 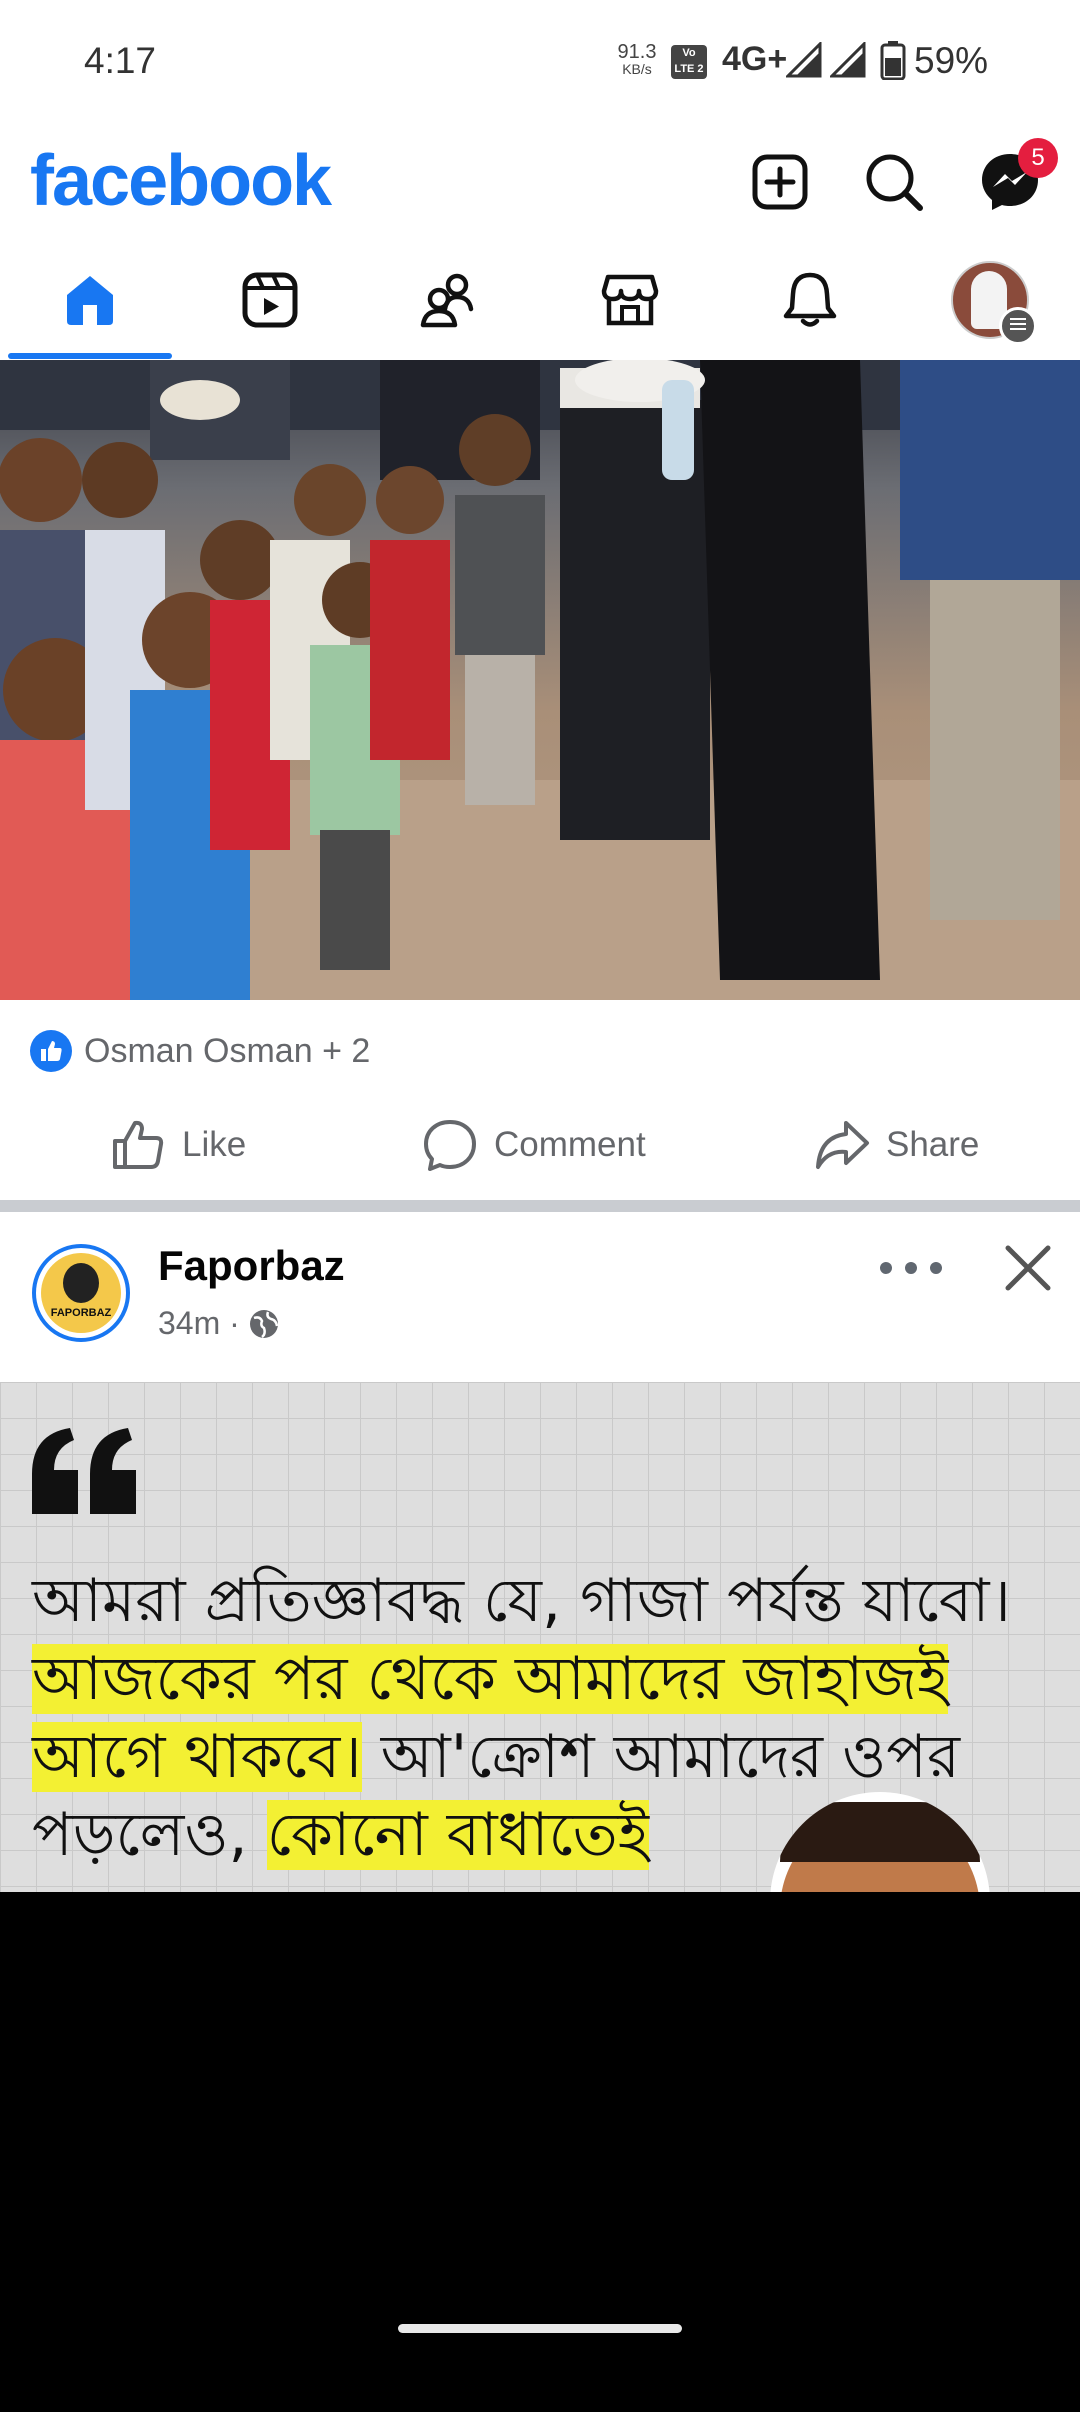 I want to click on network-speed: 91.3 KB/s, so click(x=637, y=59).